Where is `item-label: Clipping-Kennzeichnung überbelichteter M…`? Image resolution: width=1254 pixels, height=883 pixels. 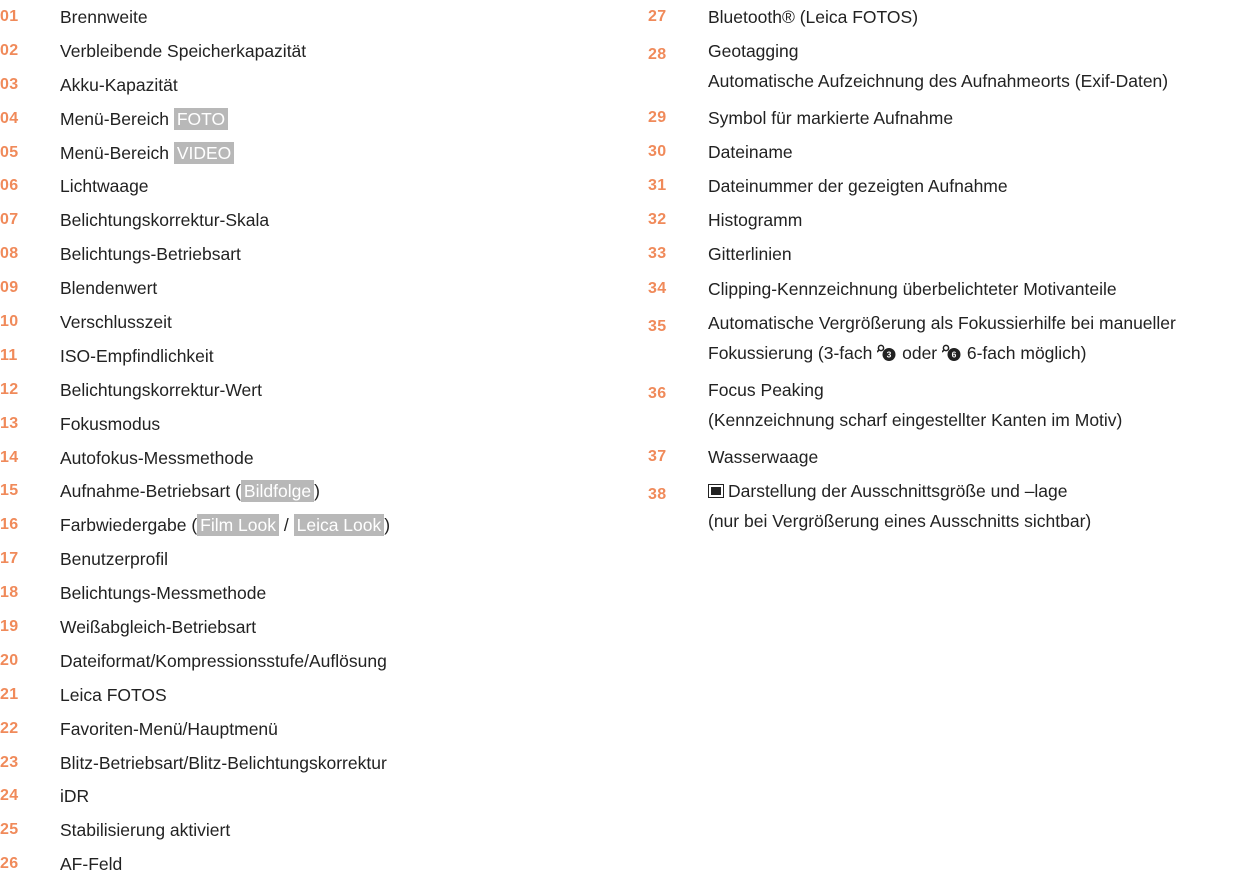
item-label: Clipping-Kennzeichnung überbelichteter M… is located at coordinates (912, 288).